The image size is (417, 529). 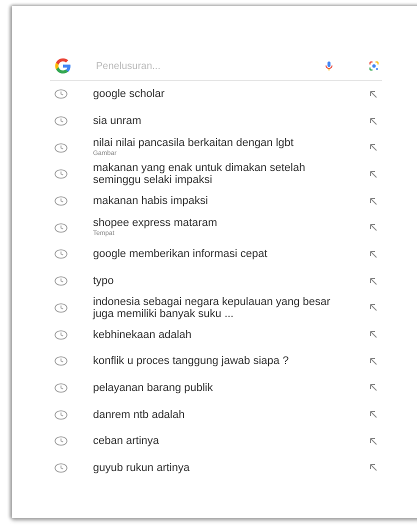 I want to click on history-item: konflik u proces tanggung jawab siapa ?, so click(x=216, y=361).